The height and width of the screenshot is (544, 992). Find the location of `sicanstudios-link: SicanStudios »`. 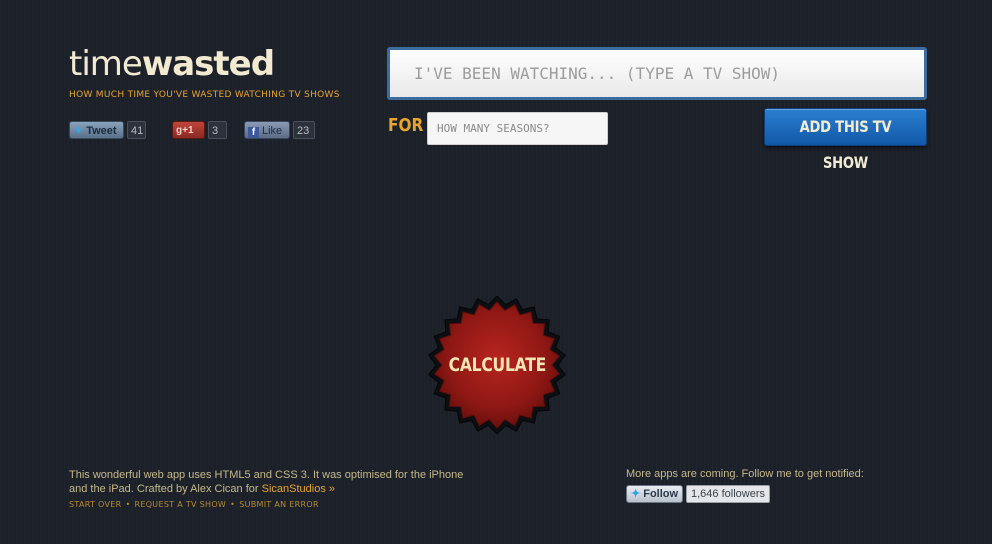

sicanstudios-link: SicanStudios » is located at coordinates (298, 489).